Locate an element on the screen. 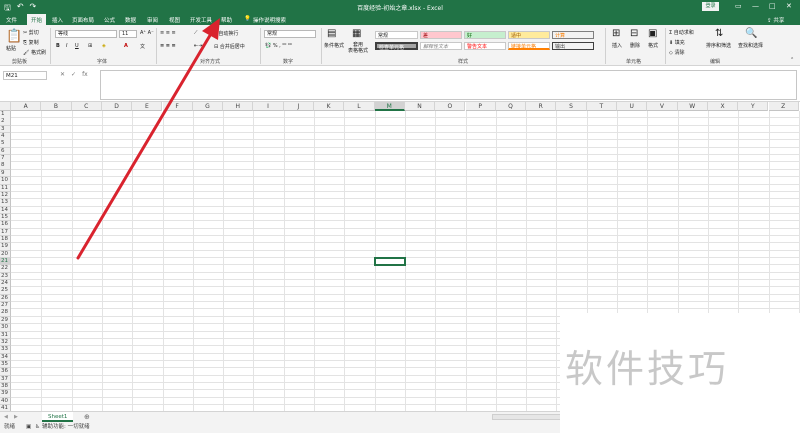  accessibility-status: 辅助功能: 一切就绪 is located at coordinates (66, 427).